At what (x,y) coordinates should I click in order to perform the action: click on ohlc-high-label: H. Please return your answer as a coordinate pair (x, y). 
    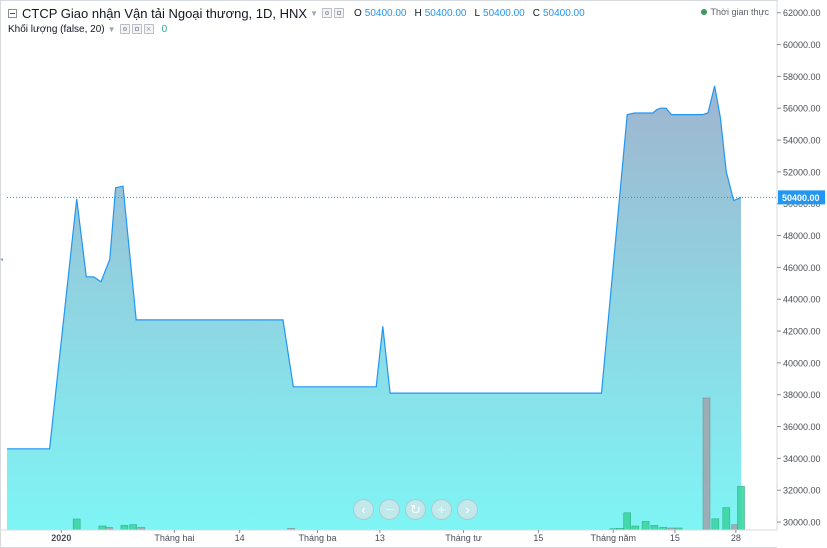
    Looking at the image, I should click on (418, 13).